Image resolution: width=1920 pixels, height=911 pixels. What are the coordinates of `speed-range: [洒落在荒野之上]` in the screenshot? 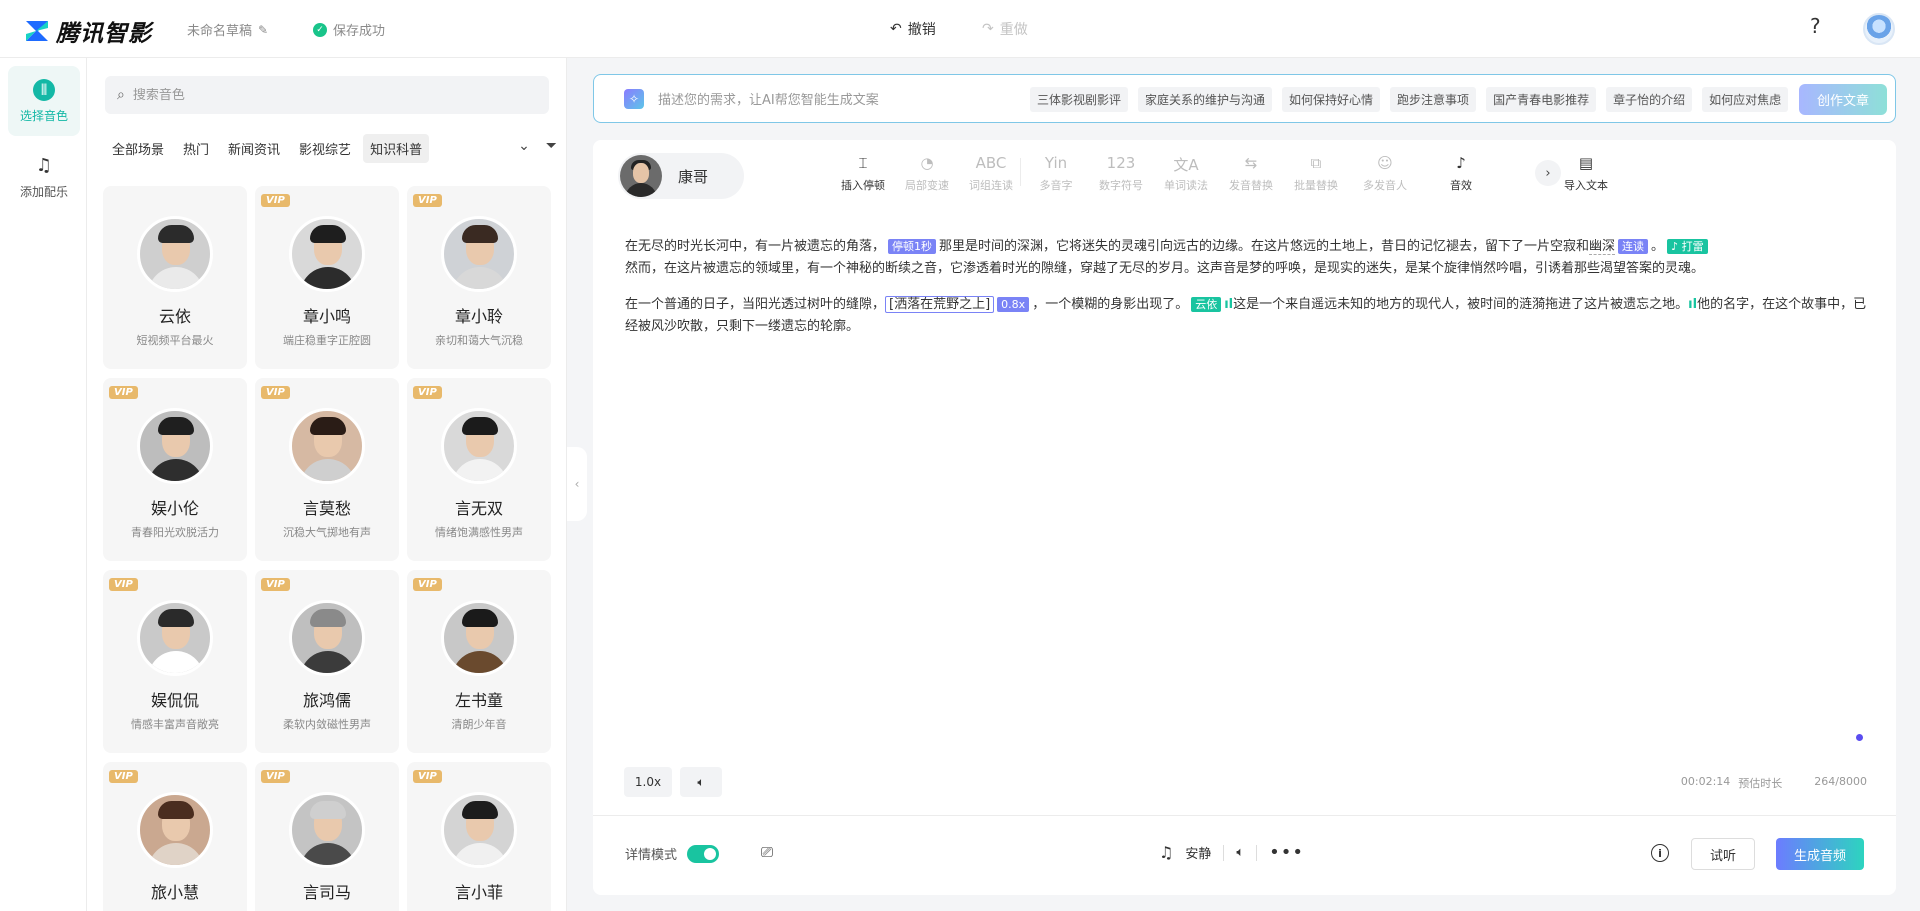 It's located at (940, 304).